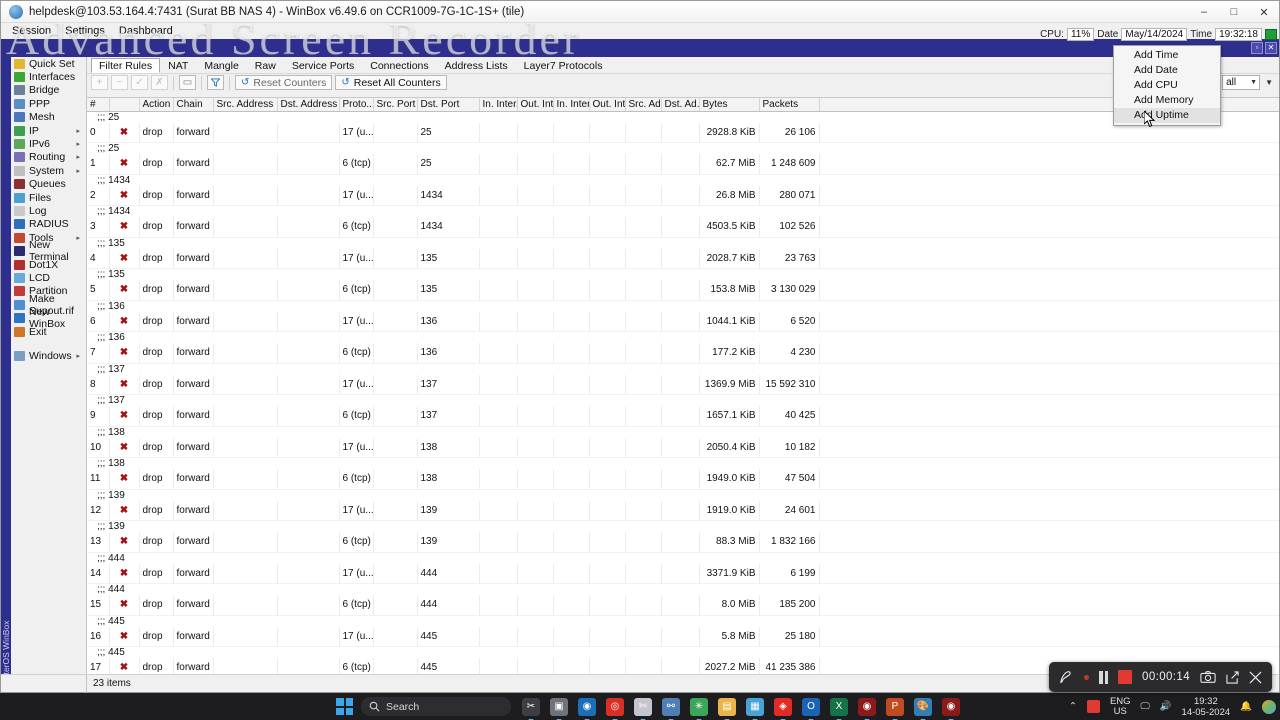  What do you see at coordinates (193, 105) in the screenshot?
I see `column-header-3: Chain` at bounding box center [193, 105].